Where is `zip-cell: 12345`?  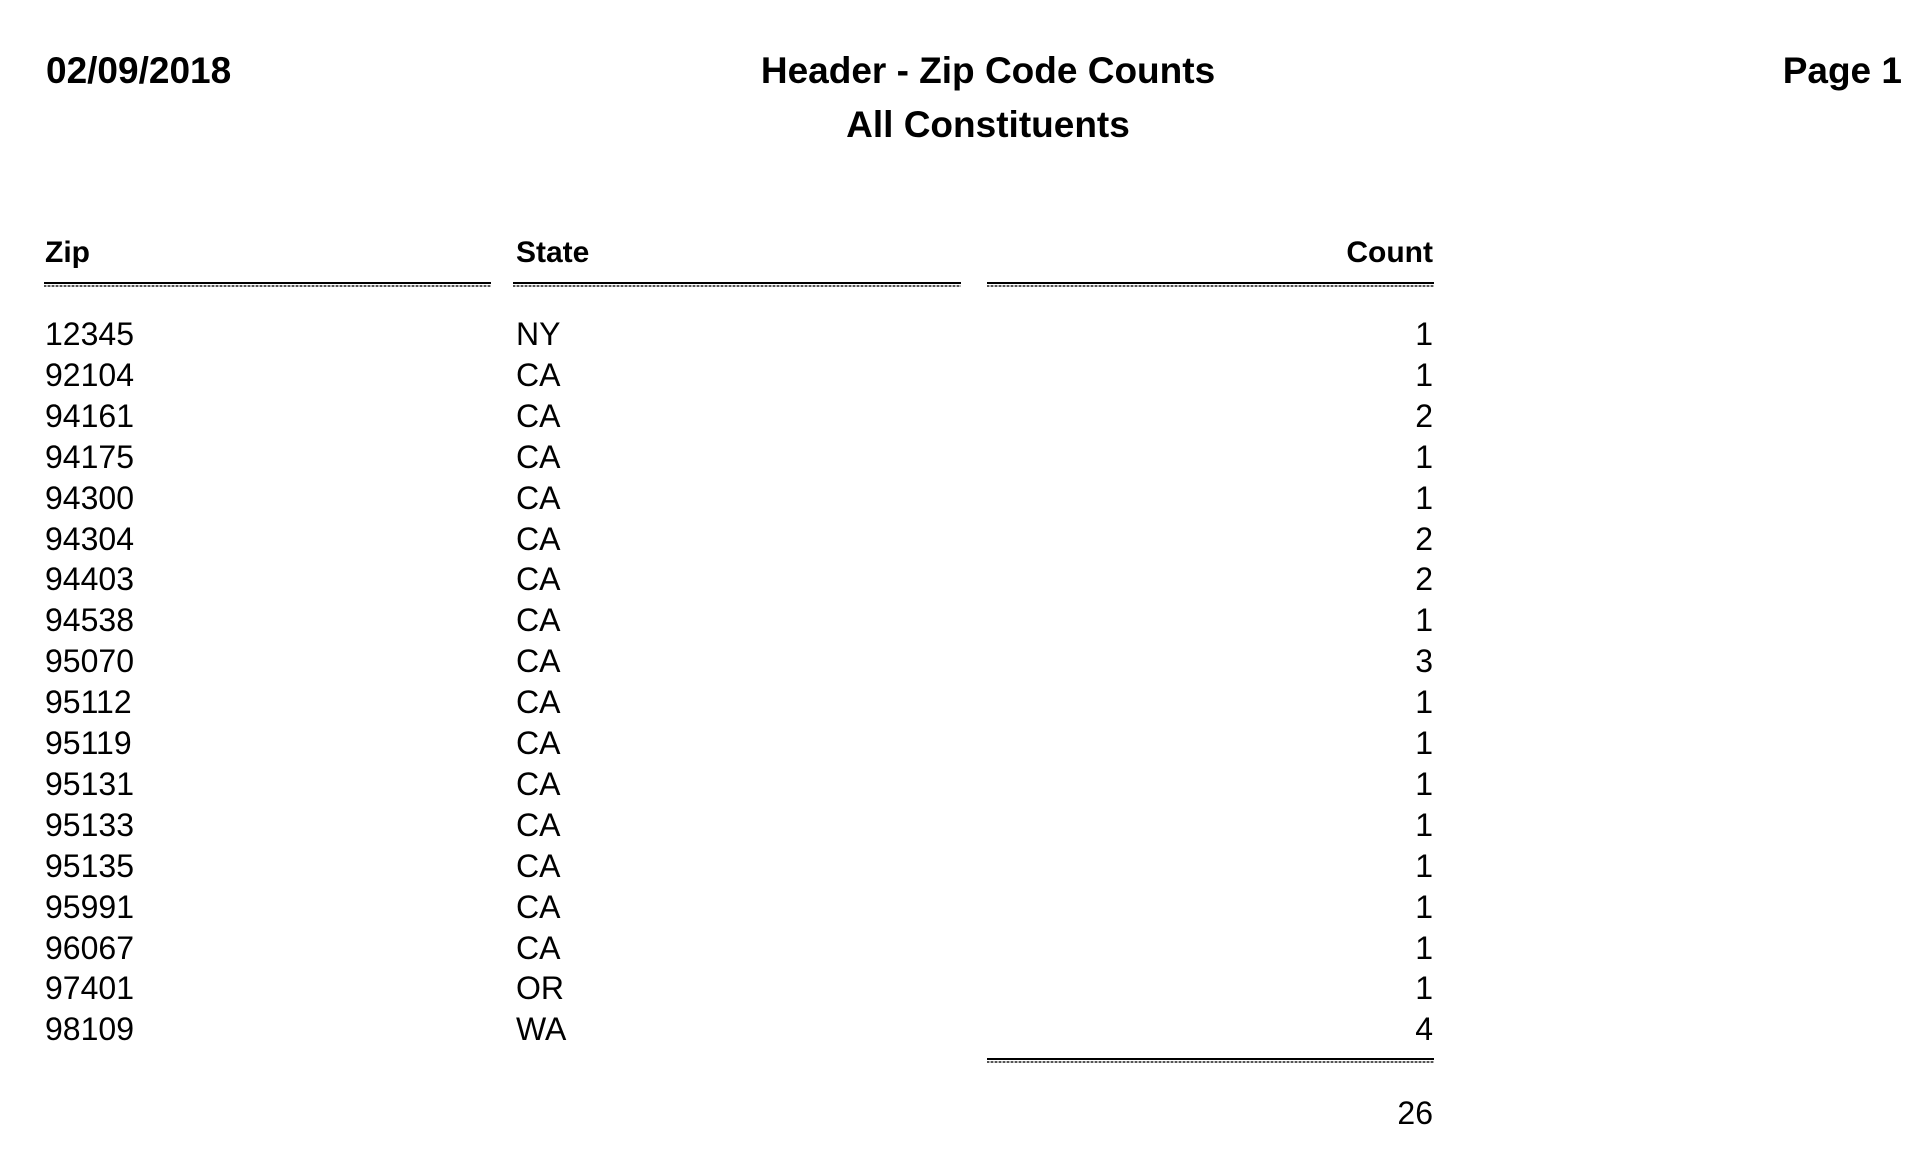
zip-cell: 12345 is located at coordinates (89, 334).